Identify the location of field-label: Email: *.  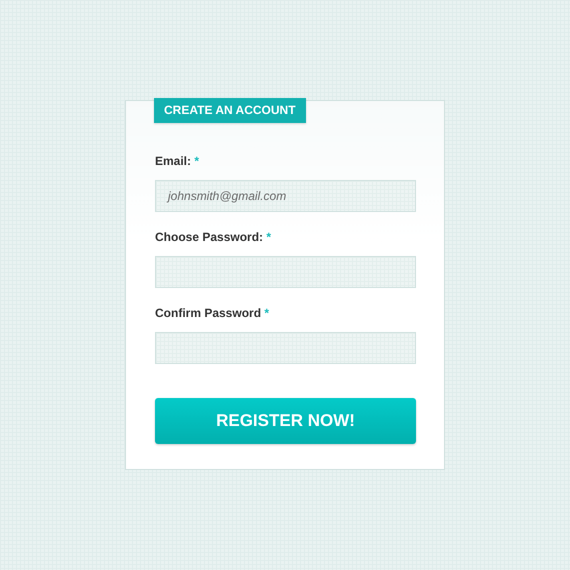
(177, 161).